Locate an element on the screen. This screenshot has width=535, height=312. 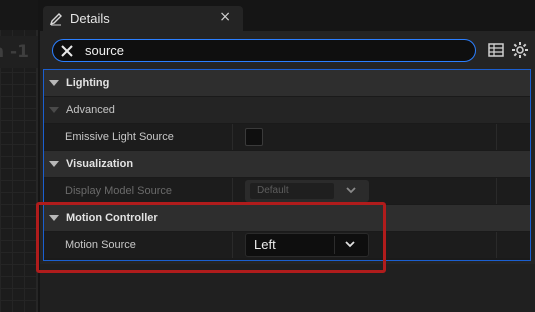
property-row-motion-source: Motion Source Left is located at coordinates (287, 245).